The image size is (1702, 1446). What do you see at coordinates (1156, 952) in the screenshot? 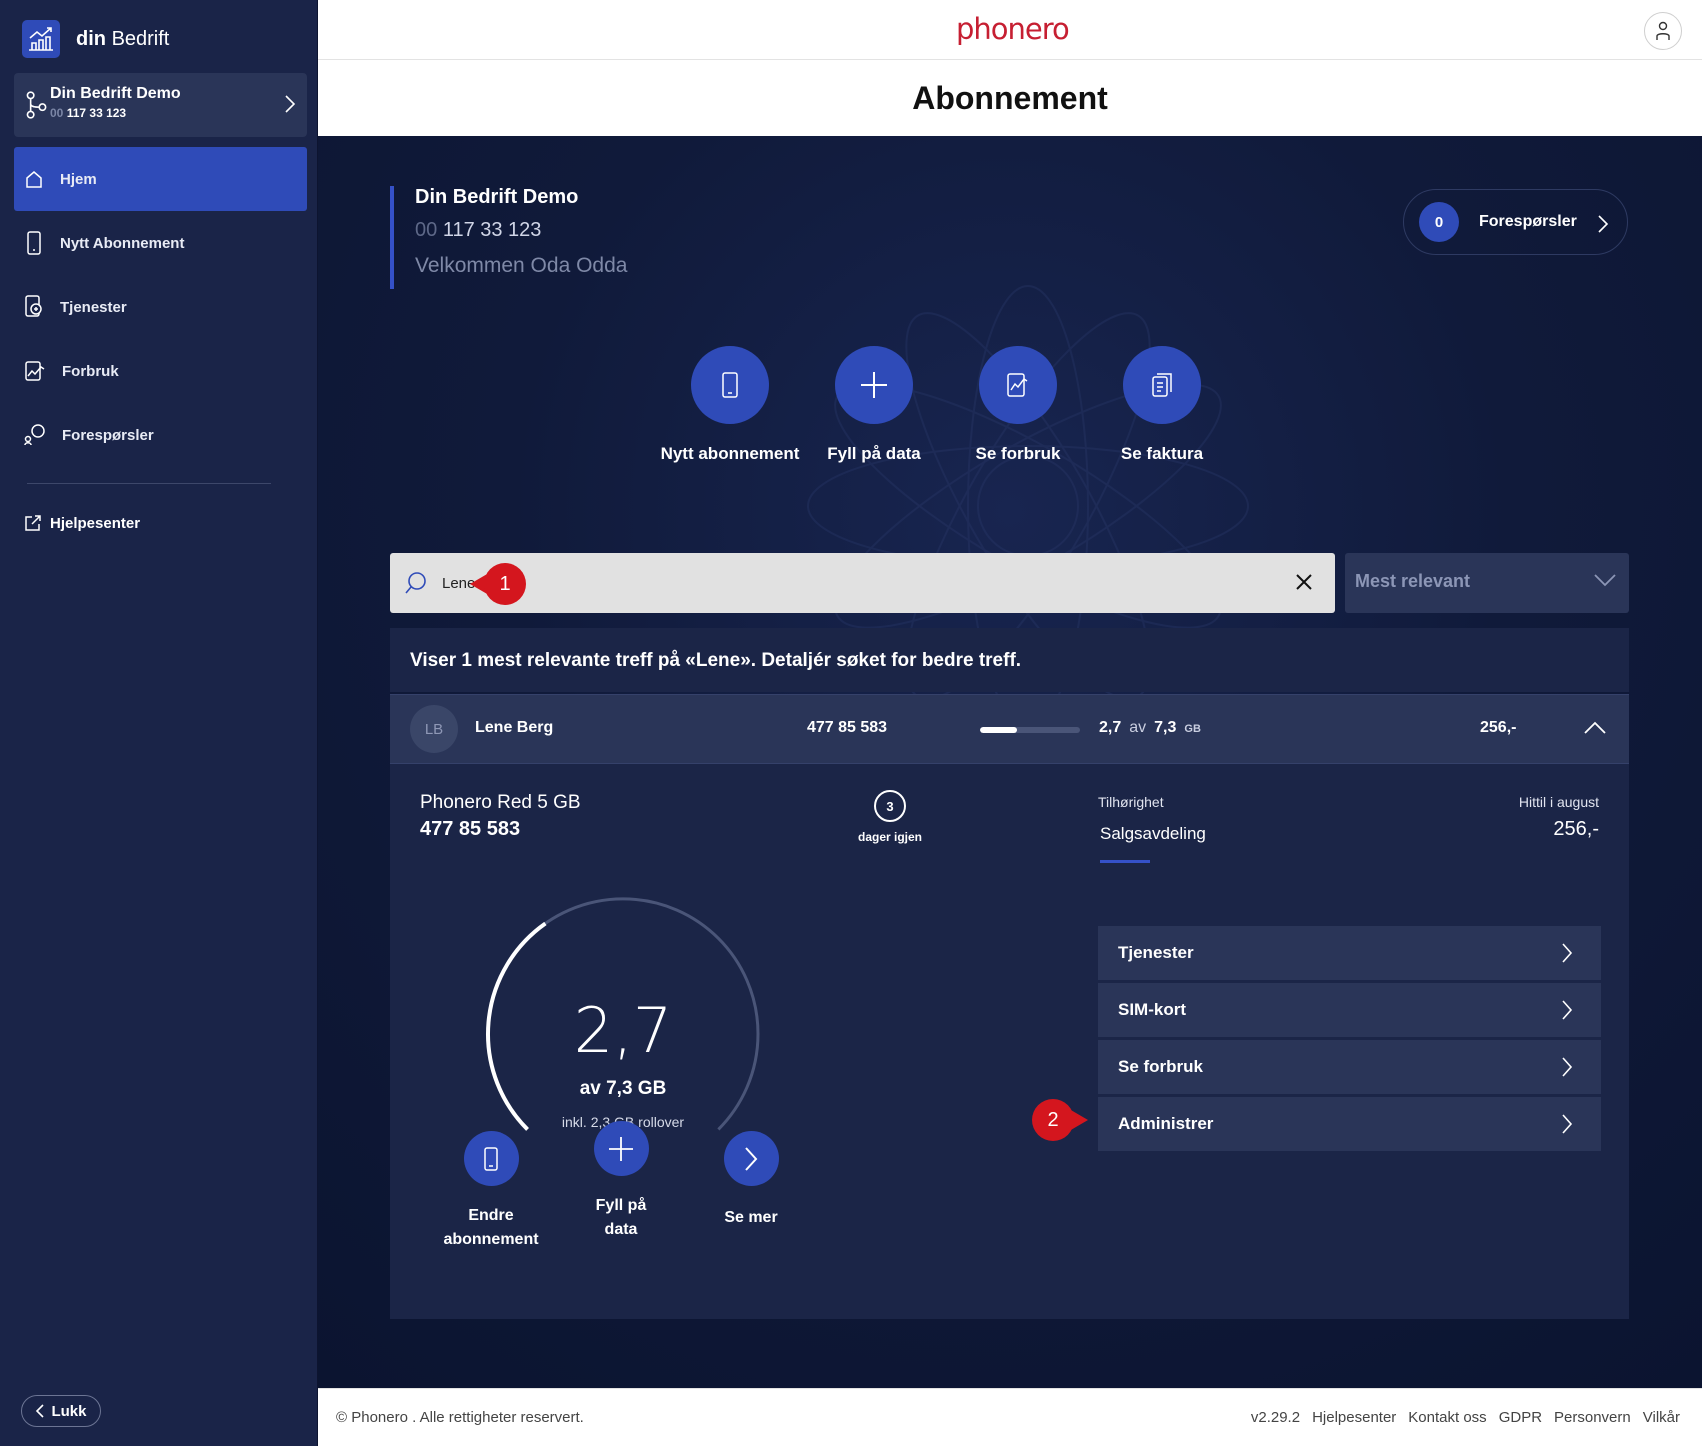
I see `menu-item-label: Tjenester` at bounding box center [1156, 952].